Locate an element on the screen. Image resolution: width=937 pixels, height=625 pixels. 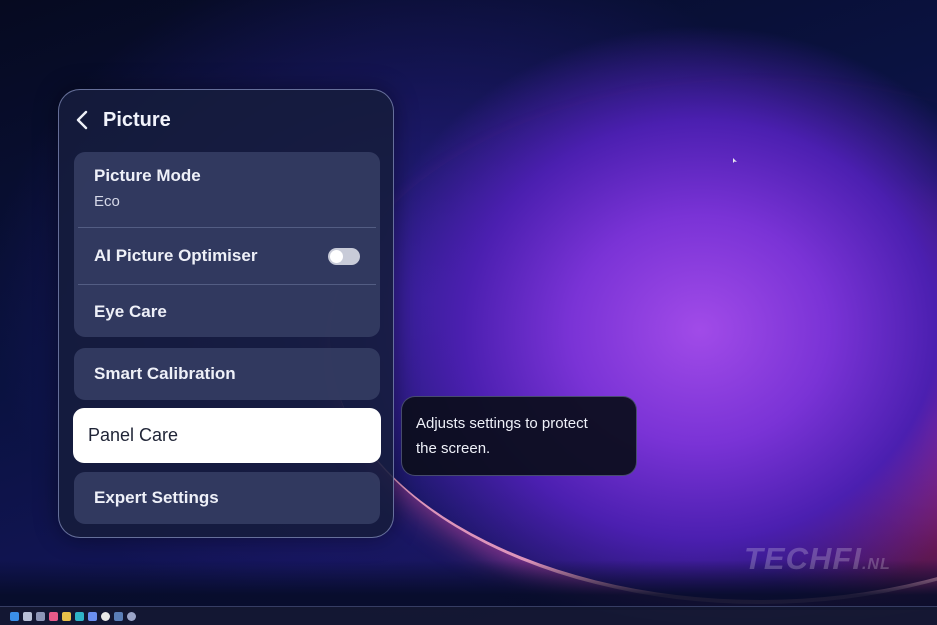
back-button: Picture is located at coordinates (121, 120).